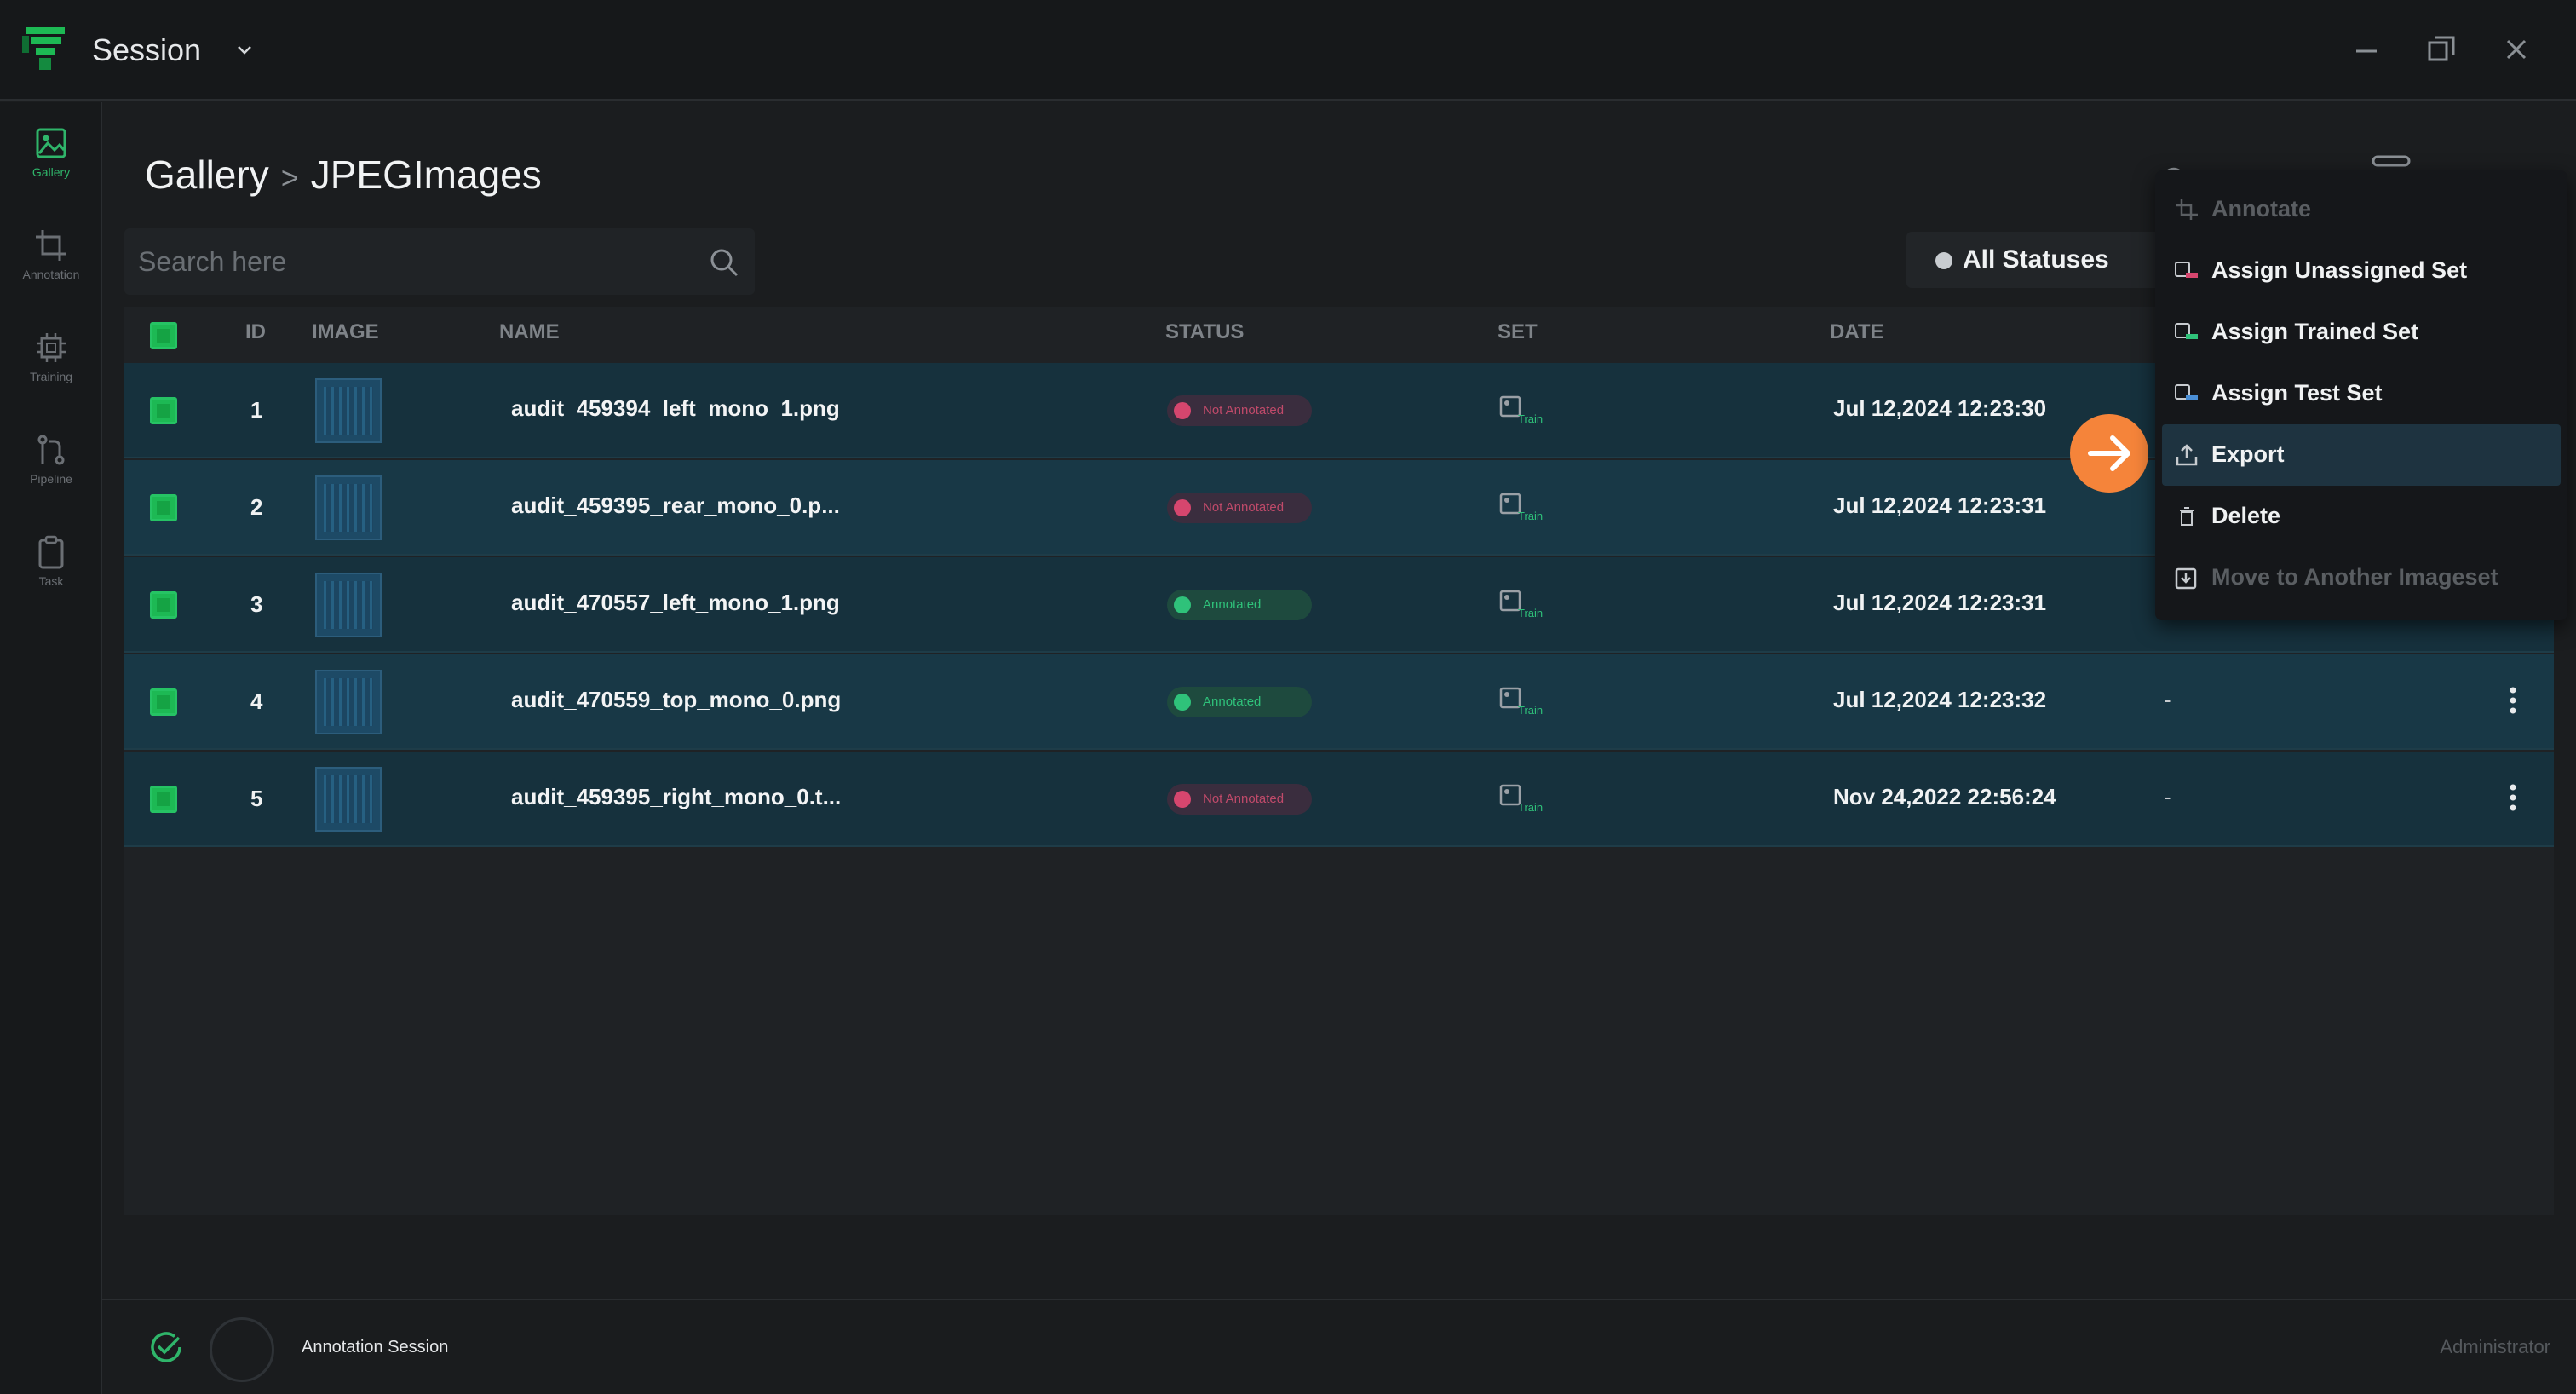 Image resolution: width=2576 pixels, height=1394 pixels. What do you see at coordinates (2361, 516) in the screenshot?
I see `menu-item-delete: Delete` at bounding box center [2361, 516].